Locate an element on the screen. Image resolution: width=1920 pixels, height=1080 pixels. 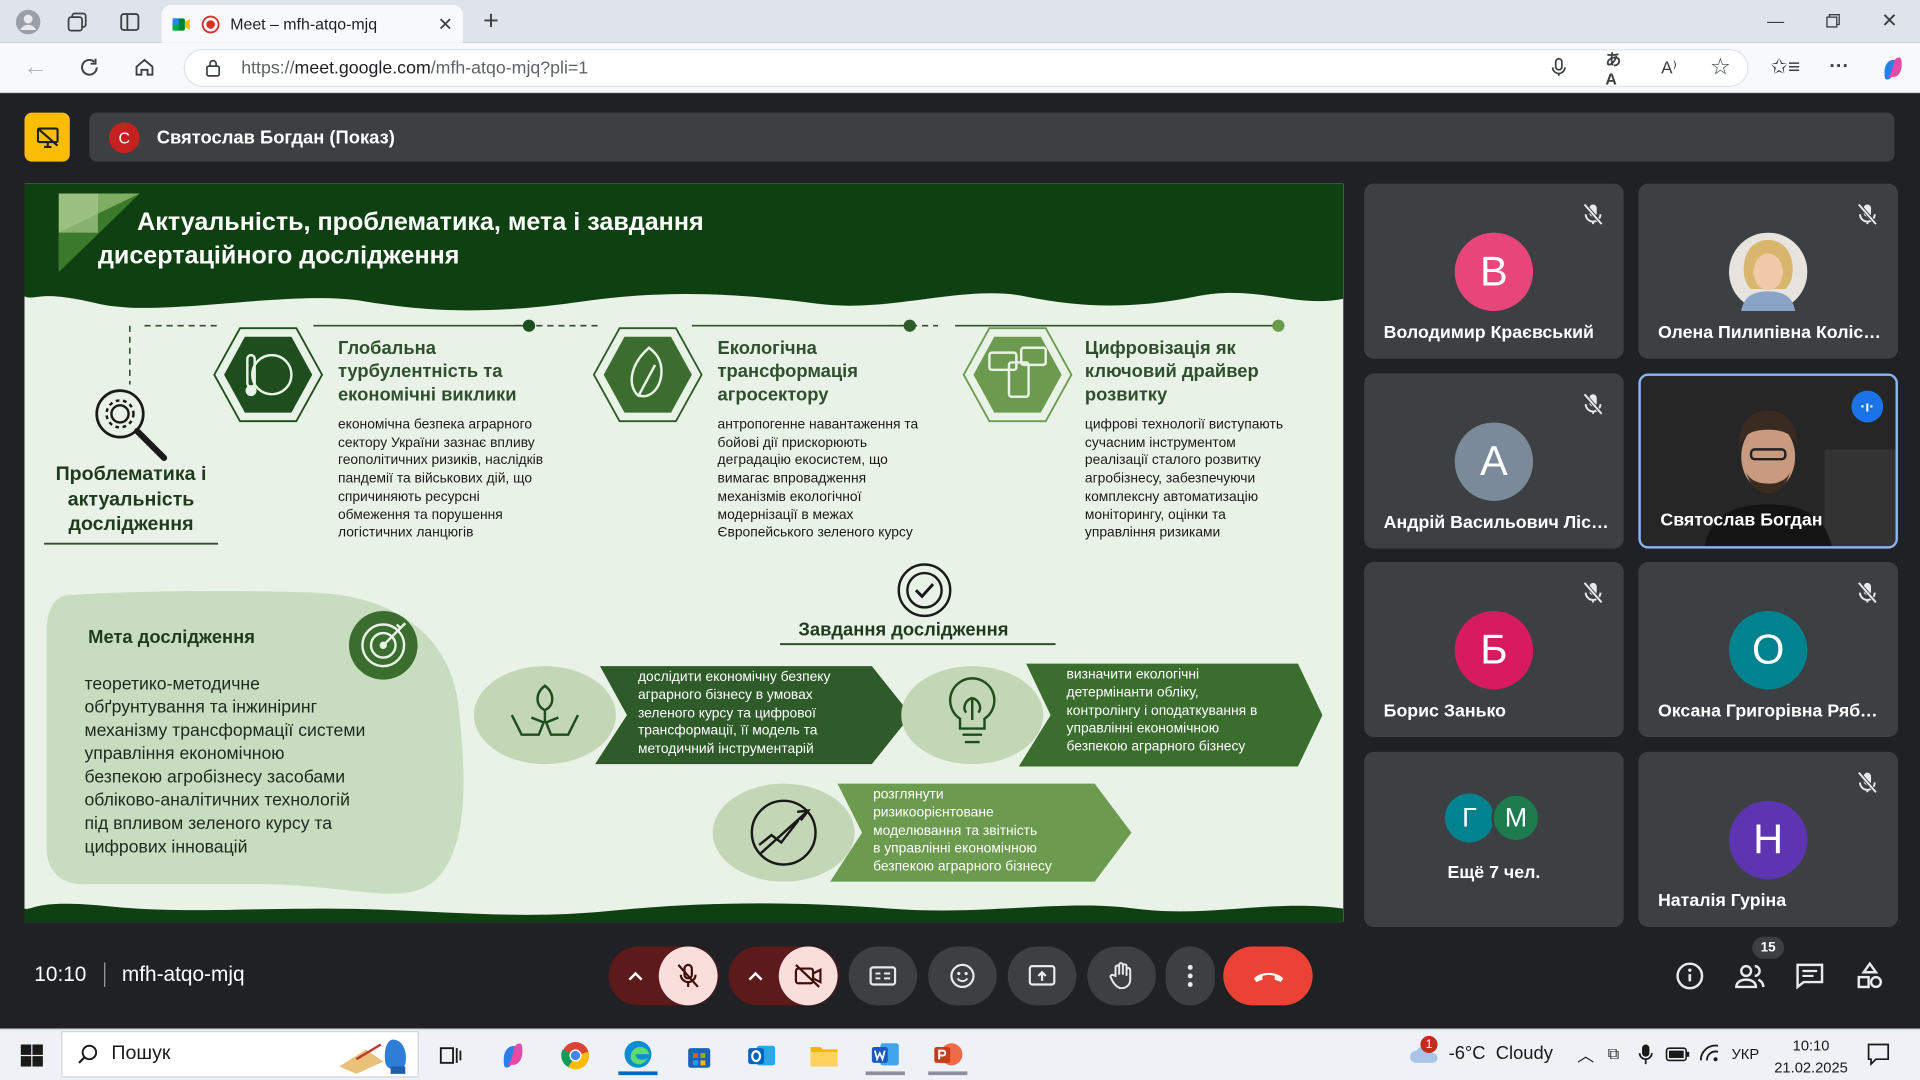
favorites-list-icon: ✩≡ is located at coordinates (1786, 67).